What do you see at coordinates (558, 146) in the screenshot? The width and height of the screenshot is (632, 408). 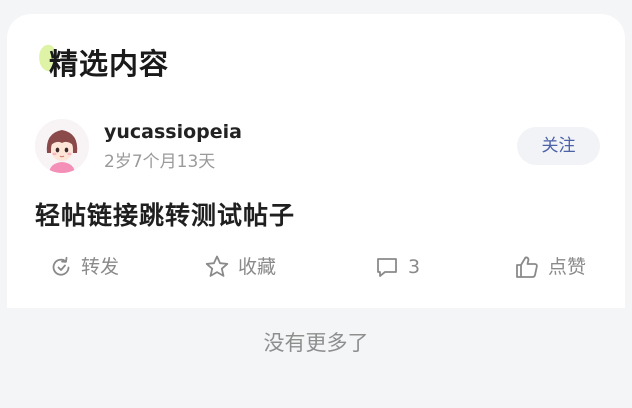 I see `follow-button: 关注` at bounding box center [558, 146].